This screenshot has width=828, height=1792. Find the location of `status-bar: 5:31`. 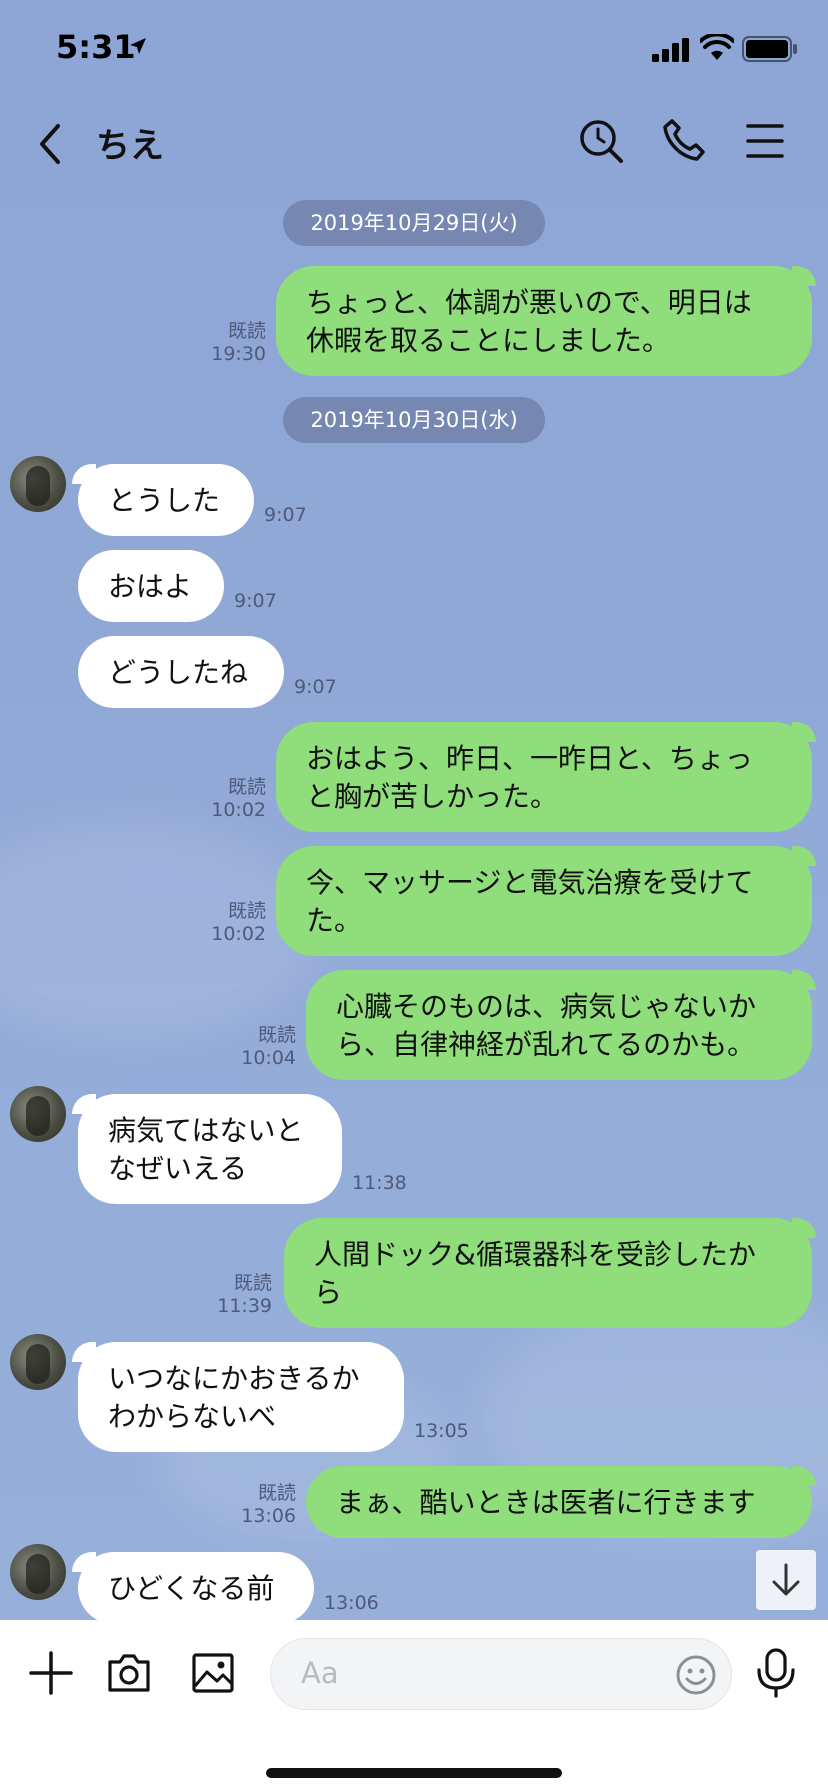

status-bar: 5:31 is located at coordinates (414, 50).